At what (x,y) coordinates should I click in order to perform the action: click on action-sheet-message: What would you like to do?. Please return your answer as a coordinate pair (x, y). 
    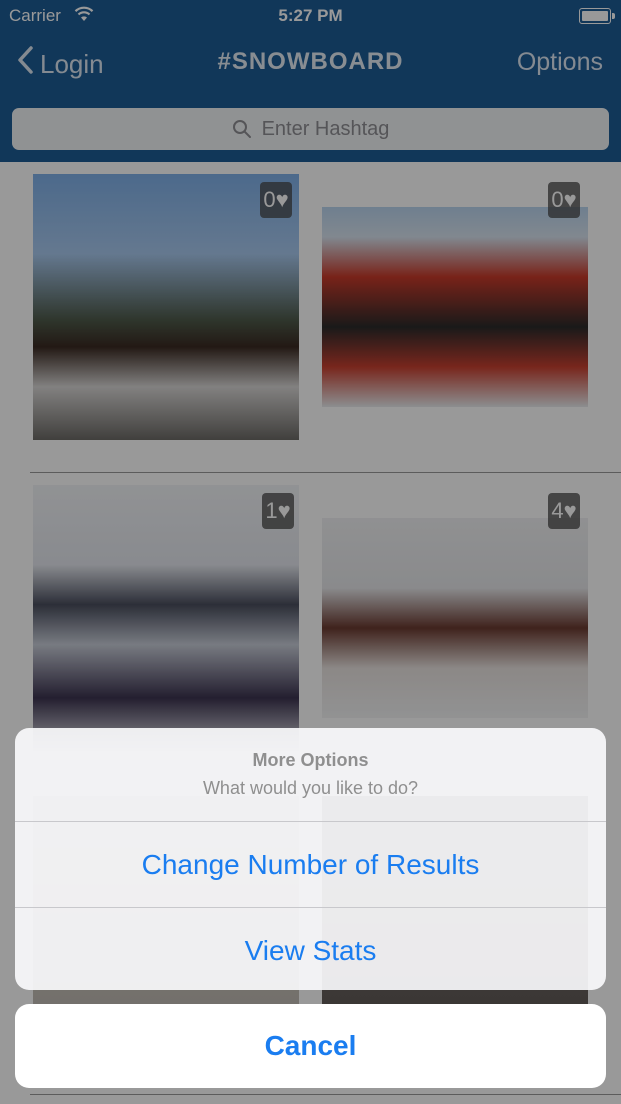
    Looking at the image, I should click on (310, 788).